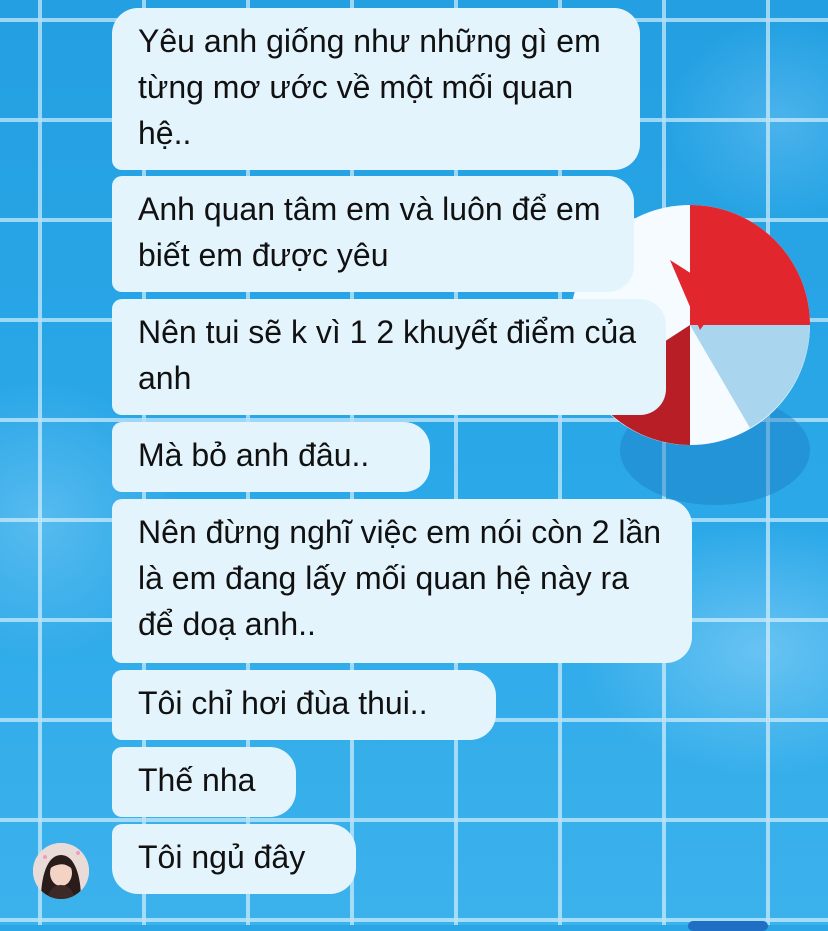  I want to click on message-bubble: Thế nha, so click(204, 782).